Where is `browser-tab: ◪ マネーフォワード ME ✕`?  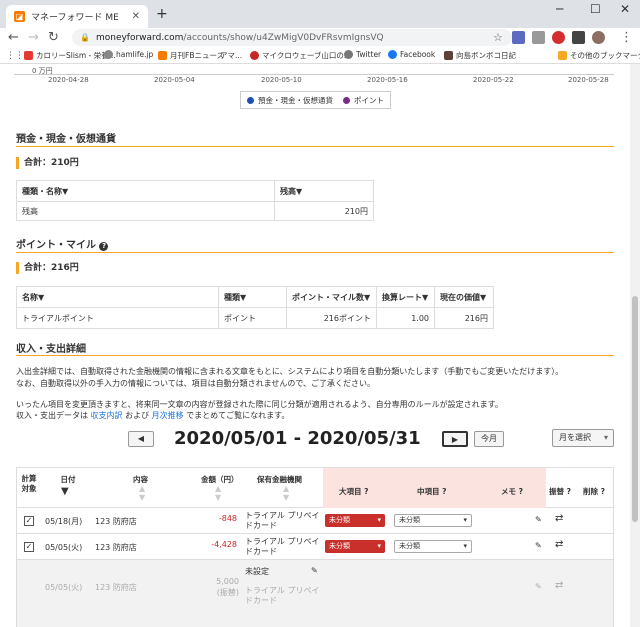 browser-tab: ◪ マネーフォワード ME ✕ is located at coordinates (77, 16).